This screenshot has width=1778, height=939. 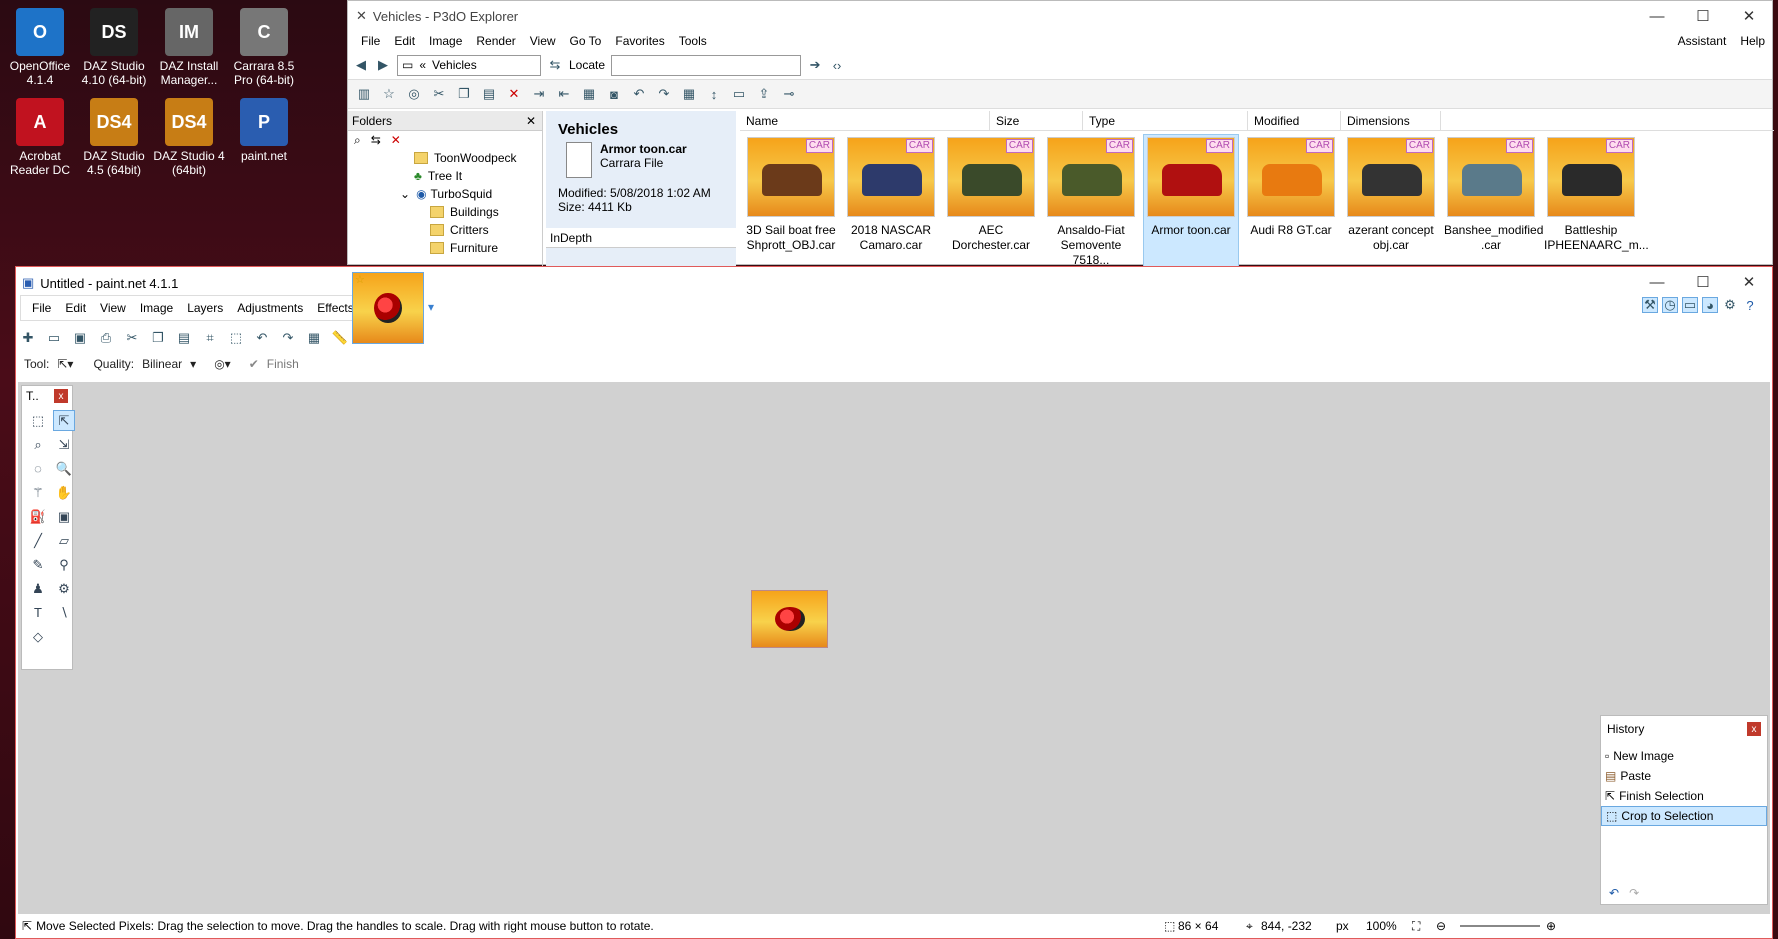 What do you see at coordinates (739, 94) in the screenshot?
I see `panel-icon: ▭` at bounding box center [739, 94].